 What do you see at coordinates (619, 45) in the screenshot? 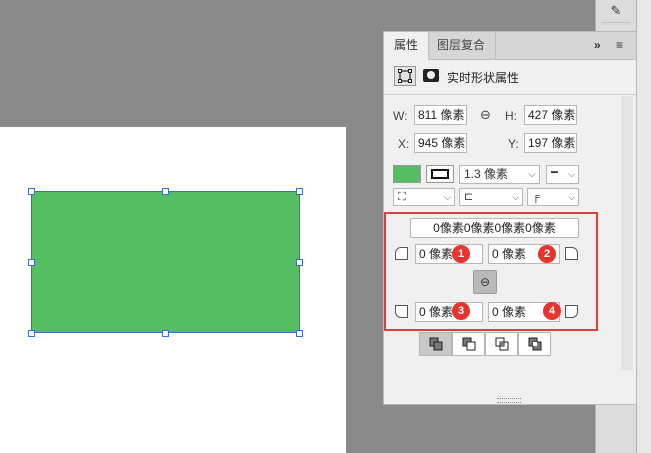
I see `panel-menu-icon: ≡` at bounding box center [619, 45].